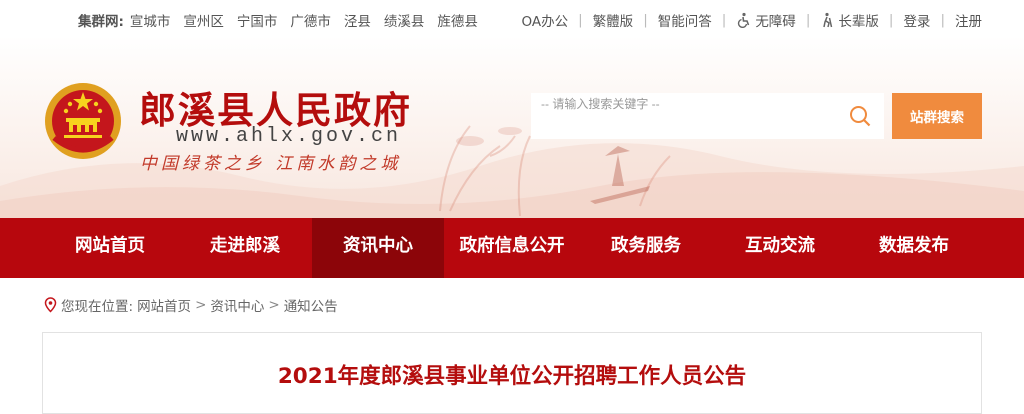 This screenshot has width=1024, height=414. Describe the element at coordinates (97, 307) in the screenshot. I see `breadcrumb-prefix: 您现在位置:` at that location.